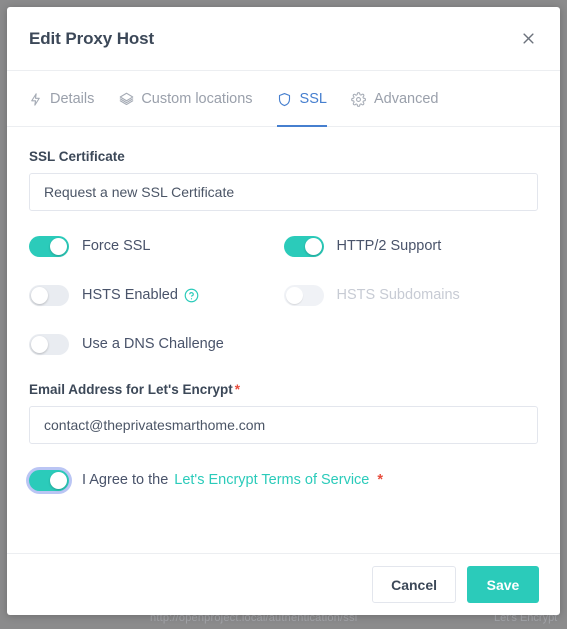  Describe the element at coordinates (49, 295) in the screenshot. I see `hsts-enabled-toggle` at that location.